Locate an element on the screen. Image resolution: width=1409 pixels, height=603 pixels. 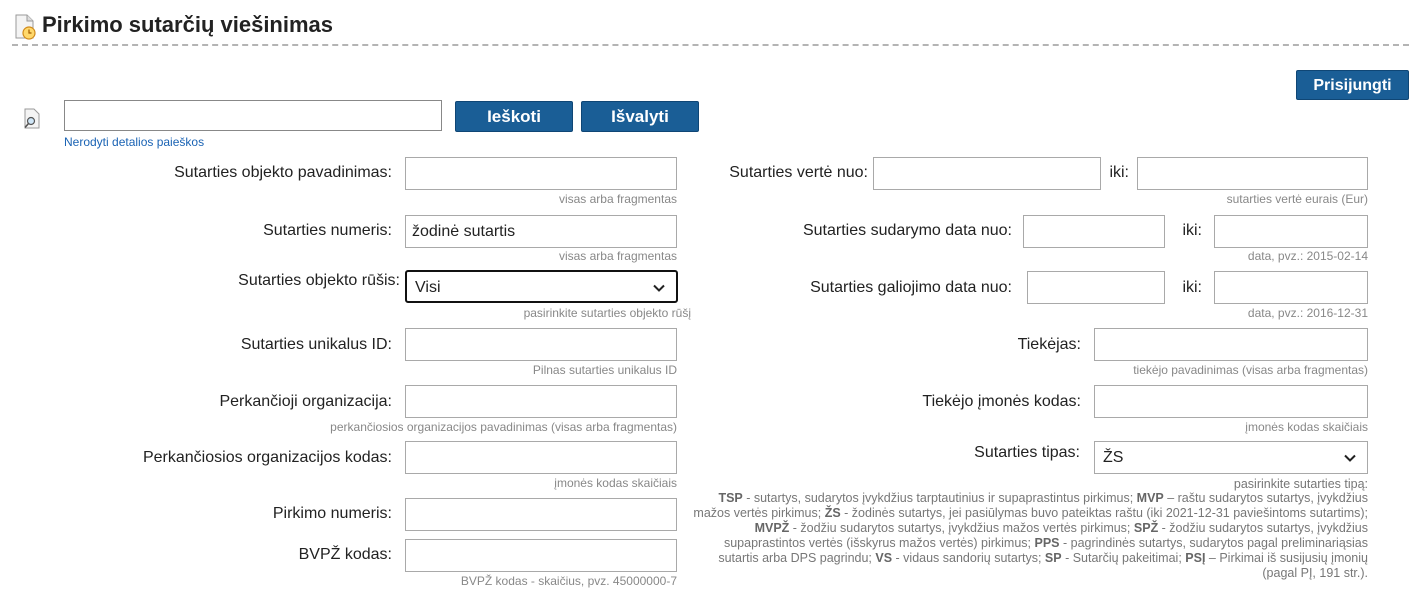
object-type-hint: pasirinkite sutarties objekto rūšį is located at coordinates (607, 313).